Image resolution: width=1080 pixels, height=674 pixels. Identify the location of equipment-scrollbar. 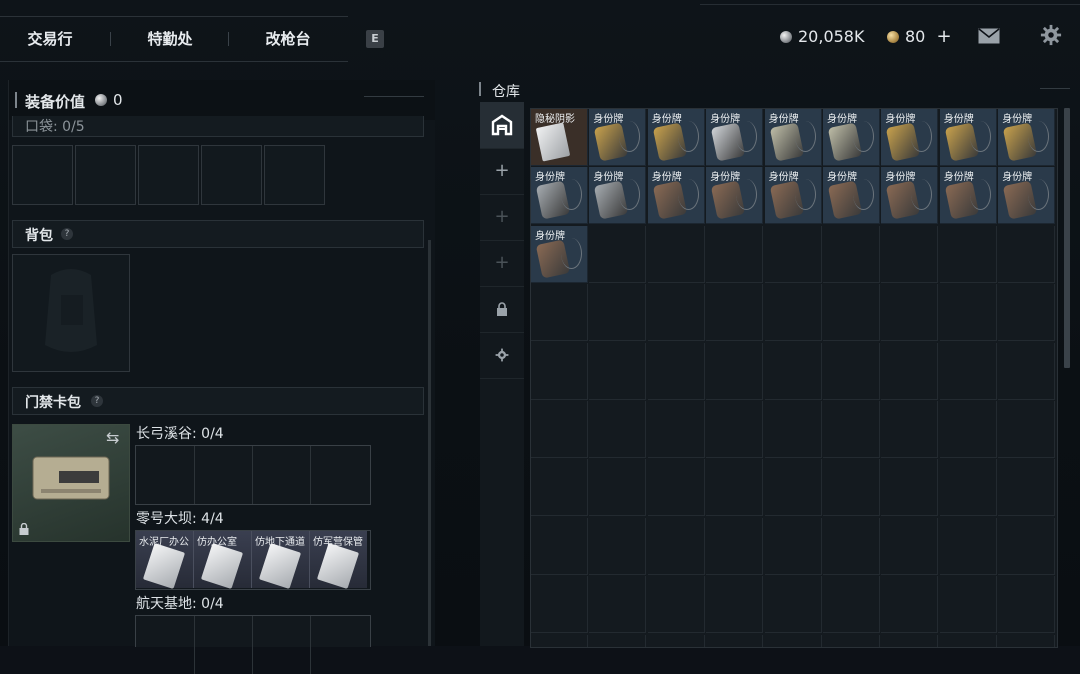
(429, 443).